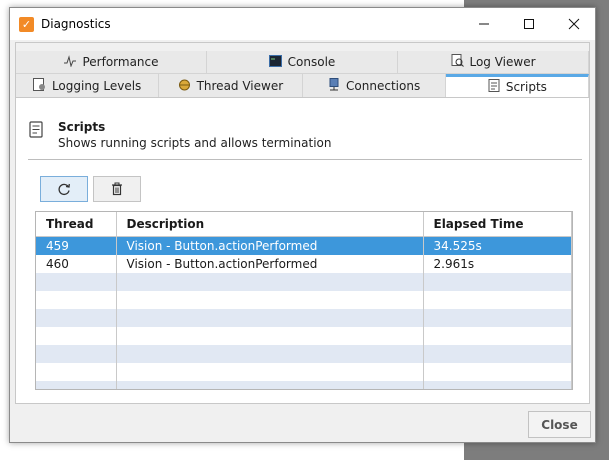  Describe the element at coordinates (76, 224) in the screenshot. I see `column-header-thread: Thread` at that location.